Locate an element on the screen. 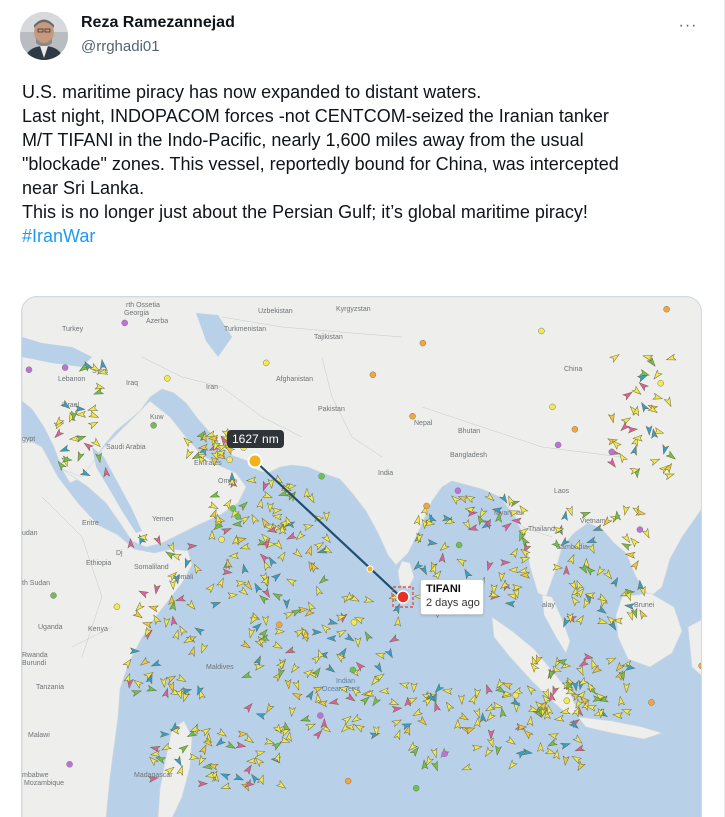 The width and height of the screenshot is (725, 817). label-indian-ocean: Indian is located at coordinates (345, 681).